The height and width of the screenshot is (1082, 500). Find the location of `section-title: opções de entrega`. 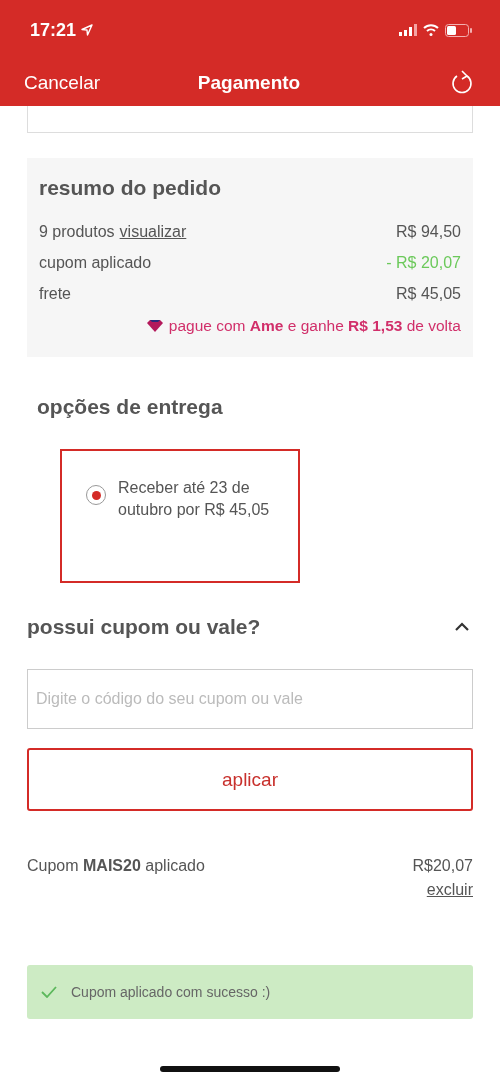

section-title: opções de entrega is located at coordinates (130, 407).